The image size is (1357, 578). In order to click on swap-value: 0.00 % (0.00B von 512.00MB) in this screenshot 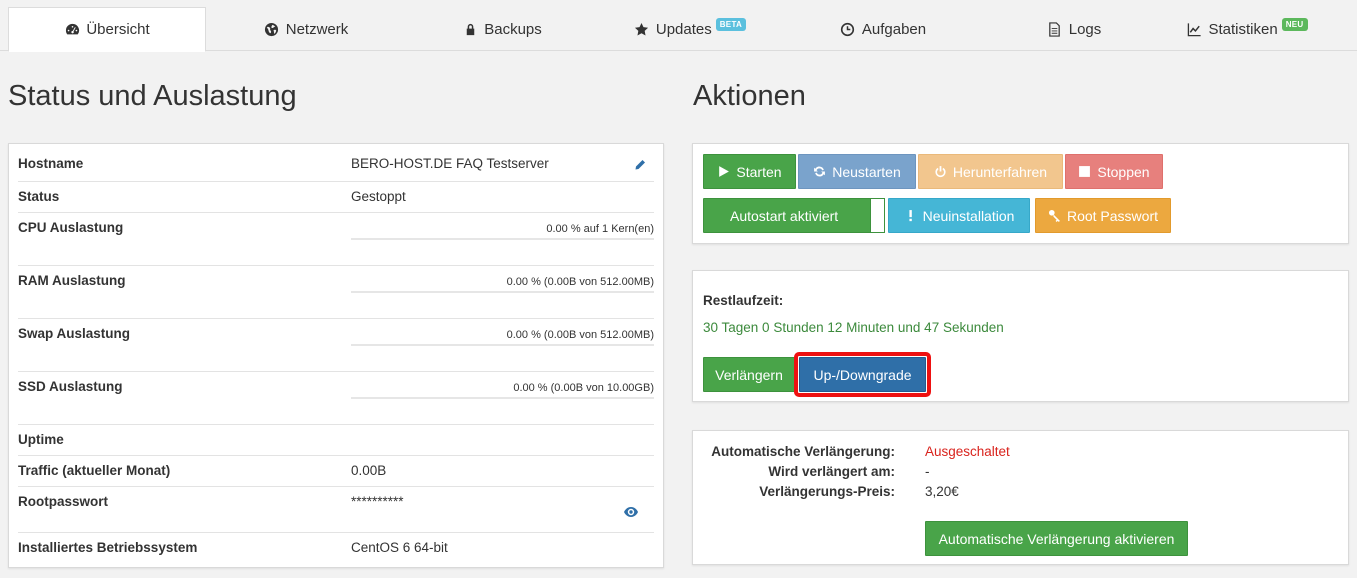, I will do `click(580, 335)`.